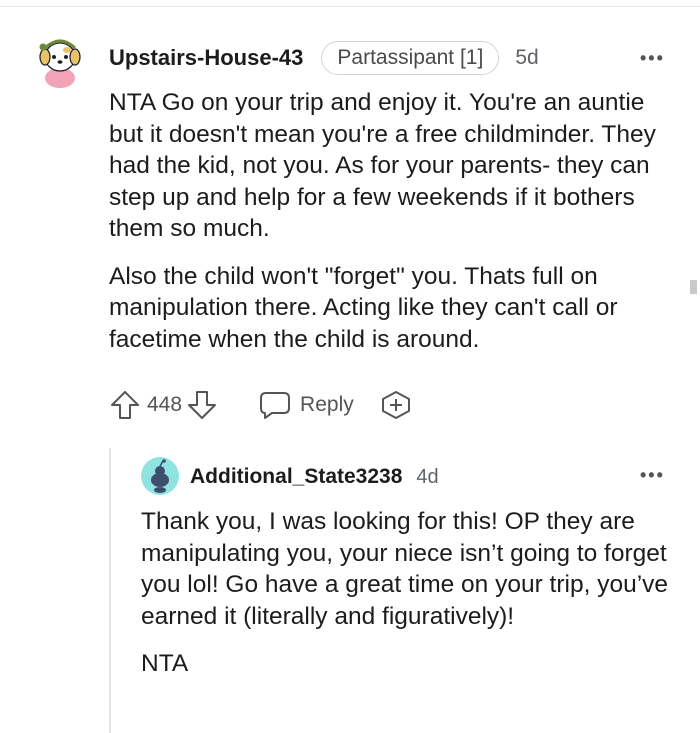 The width and height of the screenshot is (700, 733). What do you see at coordinates (202, 405) in the screenshot?
I see `downvote-icon` at bounding box center [202, 405].